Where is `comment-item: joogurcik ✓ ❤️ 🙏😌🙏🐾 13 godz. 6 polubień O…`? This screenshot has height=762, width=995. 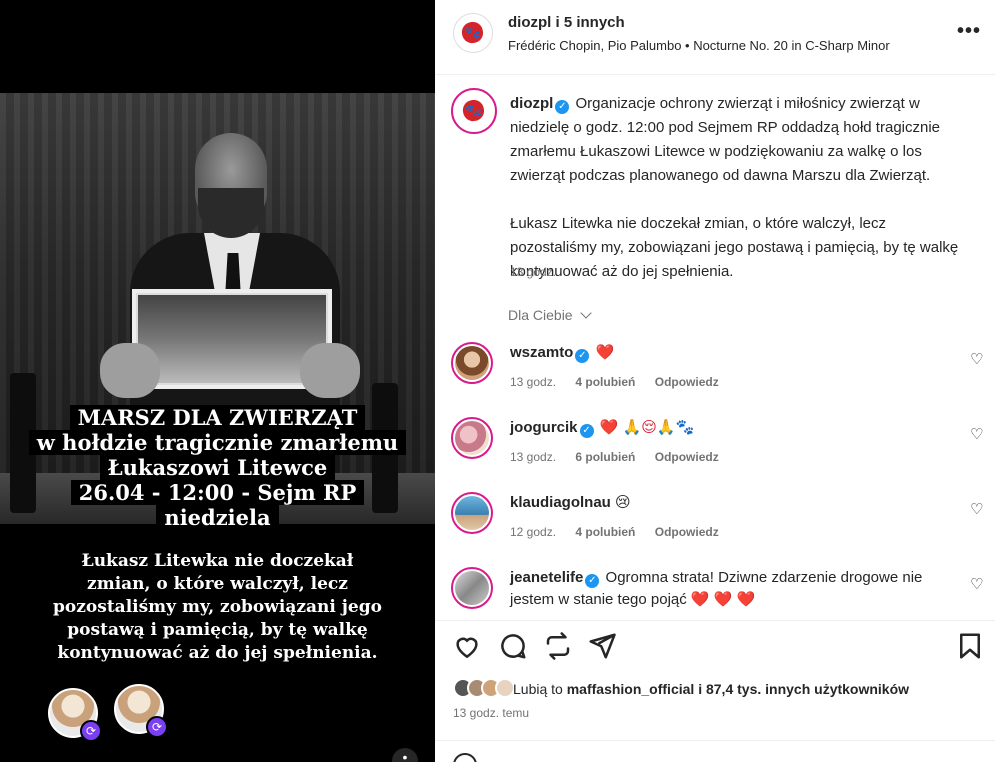
comment-item: joogurcik ✓ ❤️ 🙏😌🙏🐾 13 godz. 6 polubień O… is located at coordinates (715, 452).